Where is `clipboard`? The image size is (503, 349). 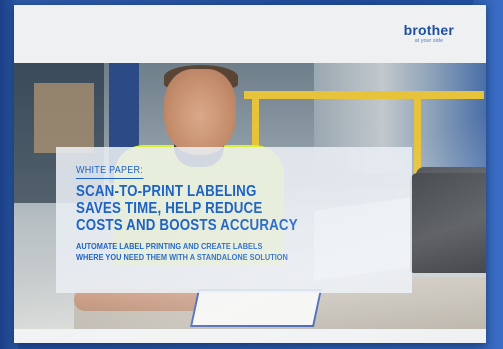
clipboard is located at coordinates (256, 308).